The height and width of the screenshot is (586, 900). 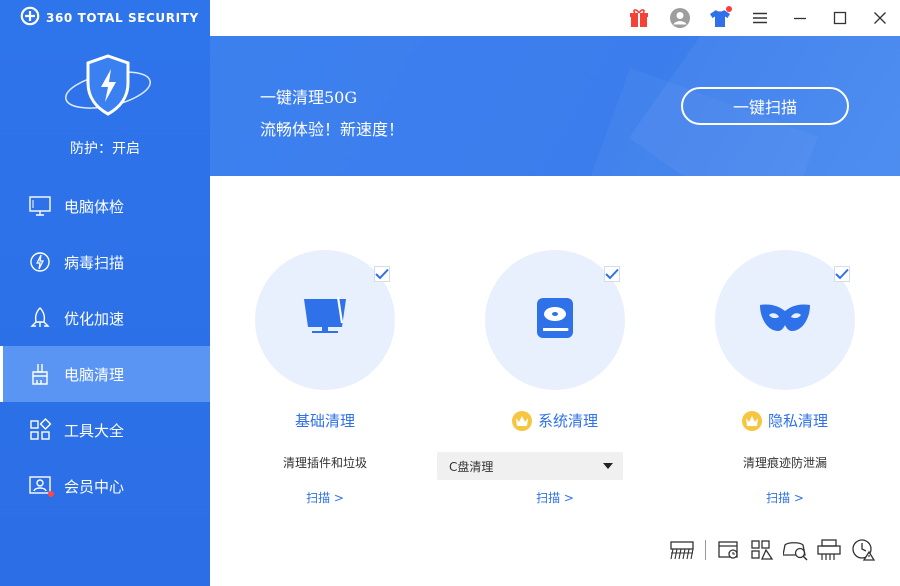 What do you see at coordinates (797, 421) in the screenshot?
I see `card-title-text: 隐私清理` at bounding box center [797, 421].